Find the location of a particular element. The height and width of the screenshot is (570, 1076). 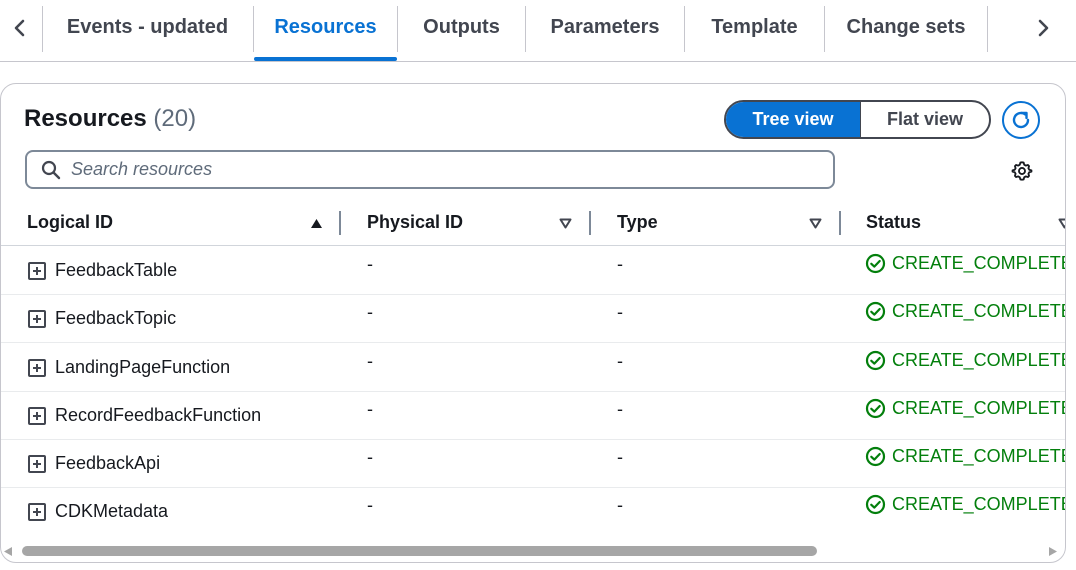

search-box is located at coordinates (430, 169).